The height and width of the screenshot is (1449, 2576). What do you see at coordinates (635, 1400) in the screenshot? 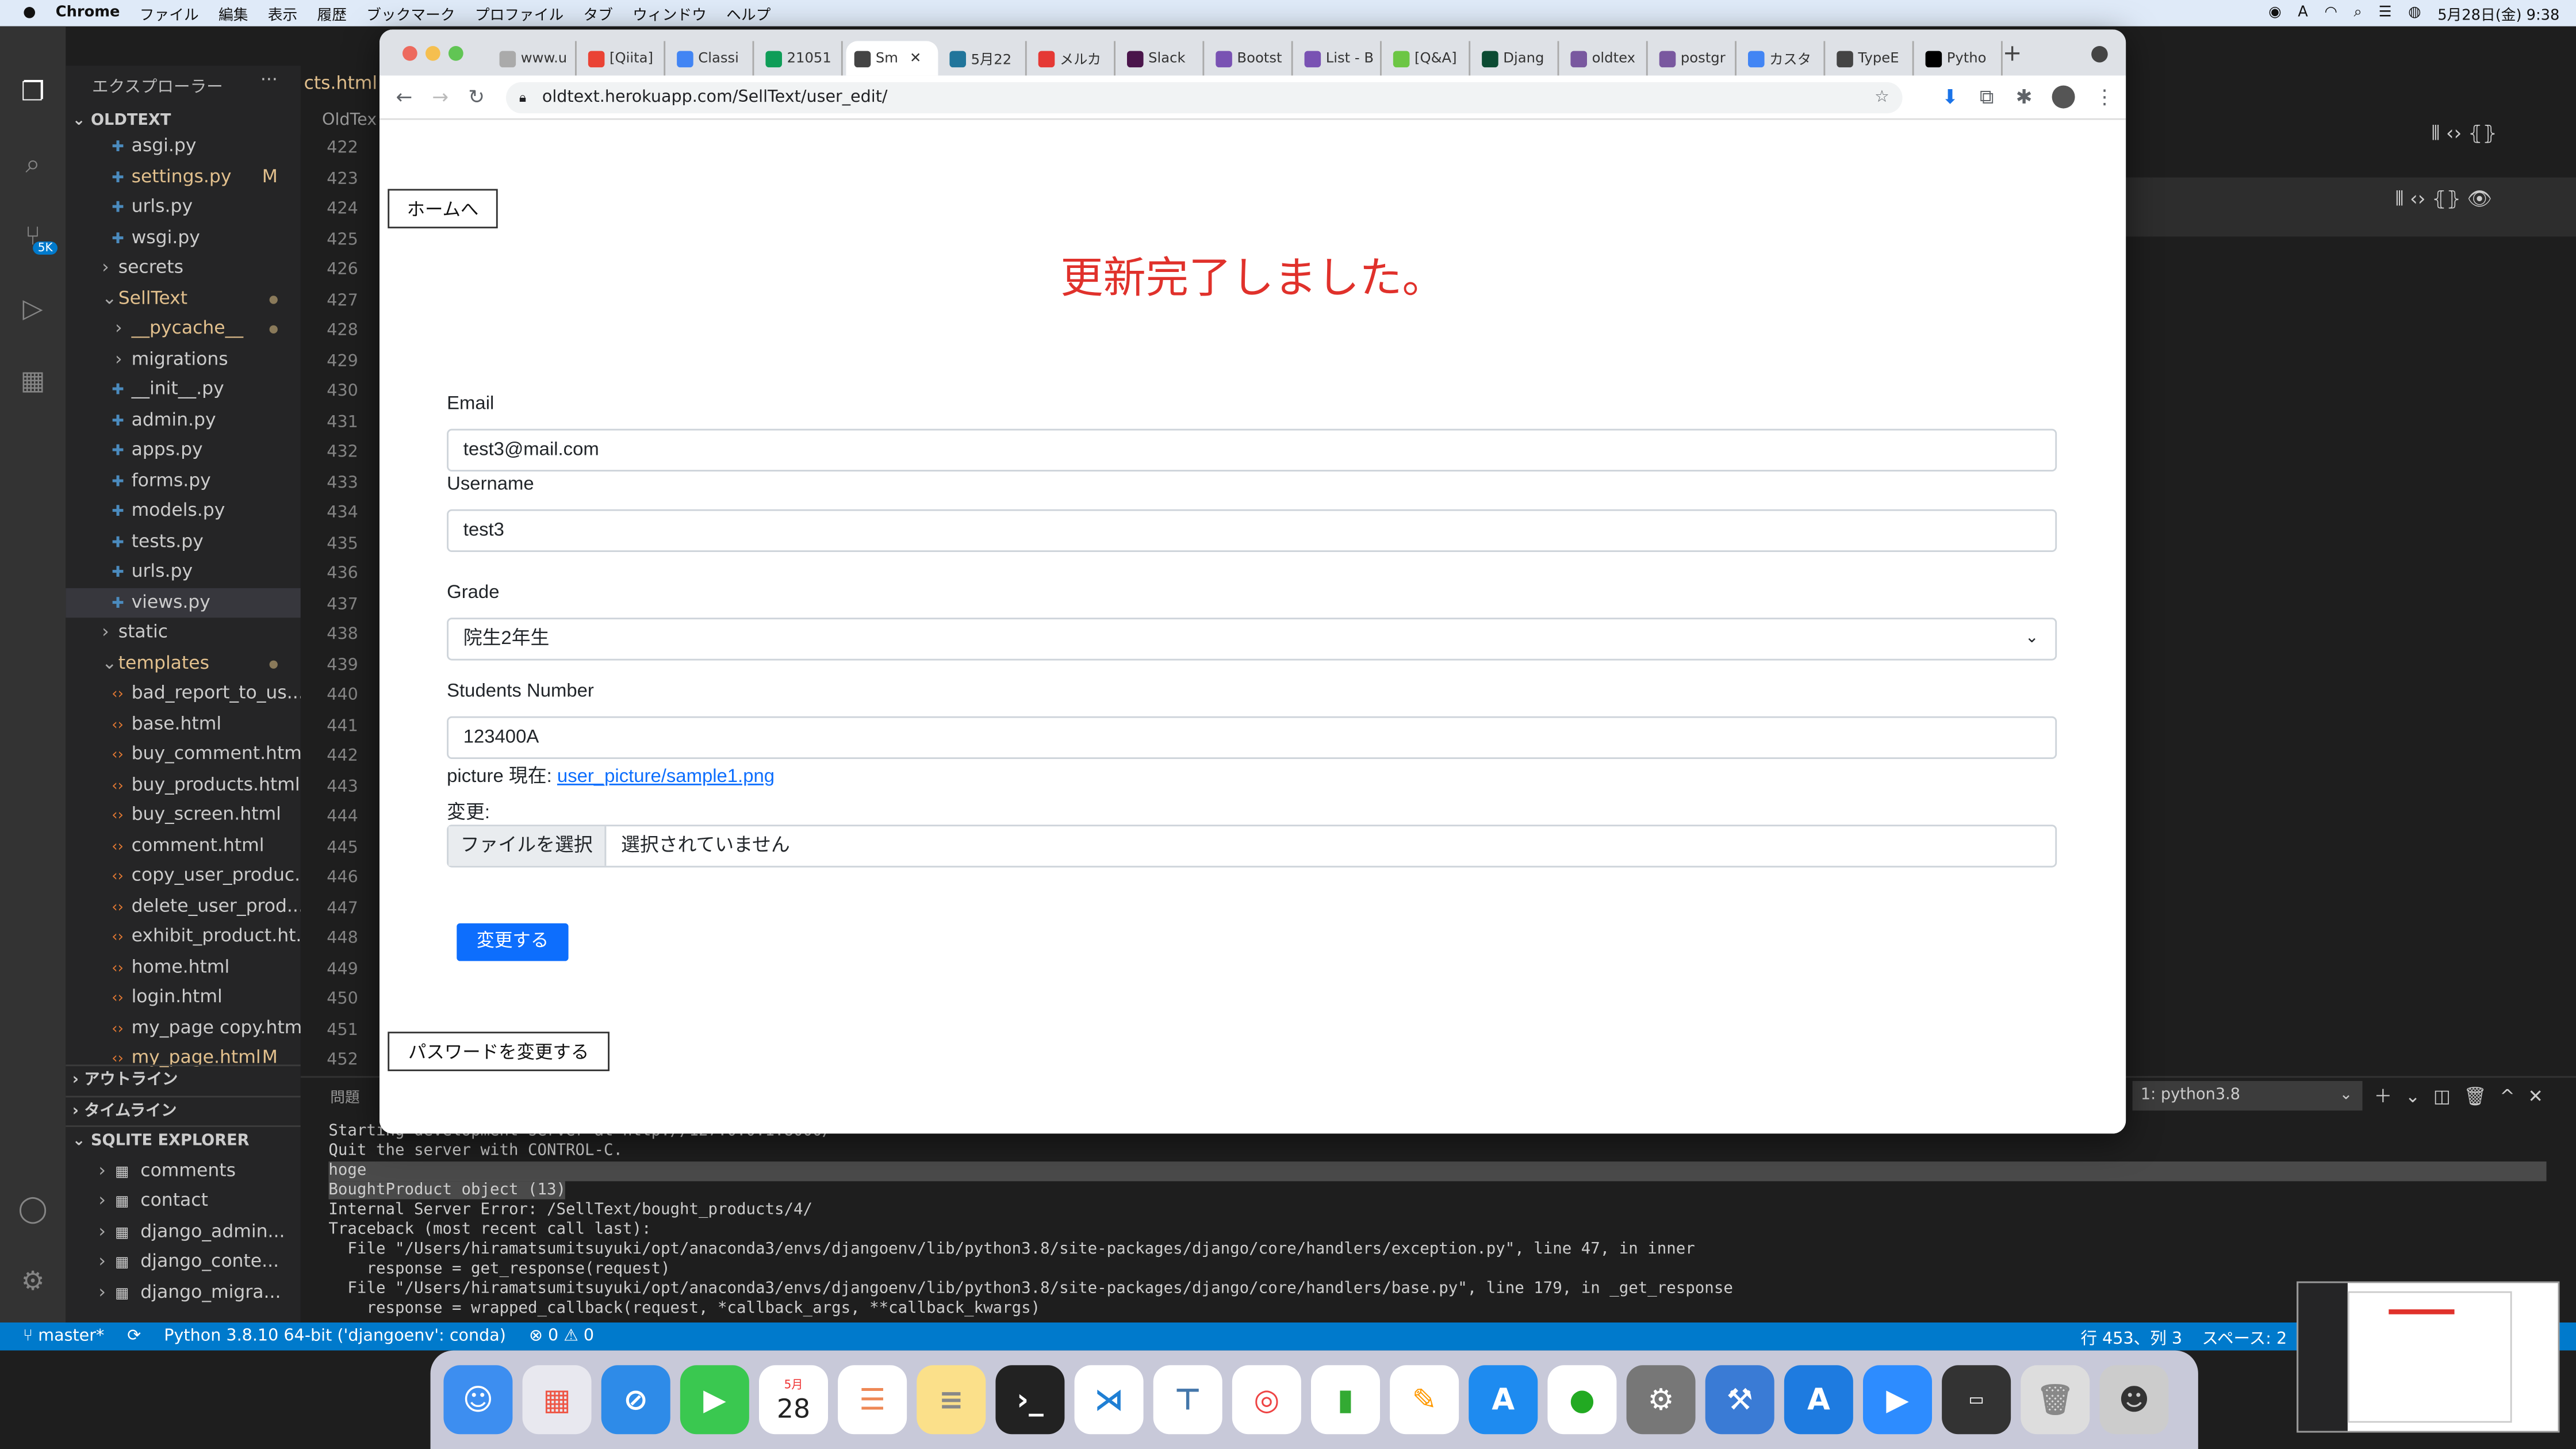
I see `safari-icon: ⊘` at bounding box center [635, 1400].